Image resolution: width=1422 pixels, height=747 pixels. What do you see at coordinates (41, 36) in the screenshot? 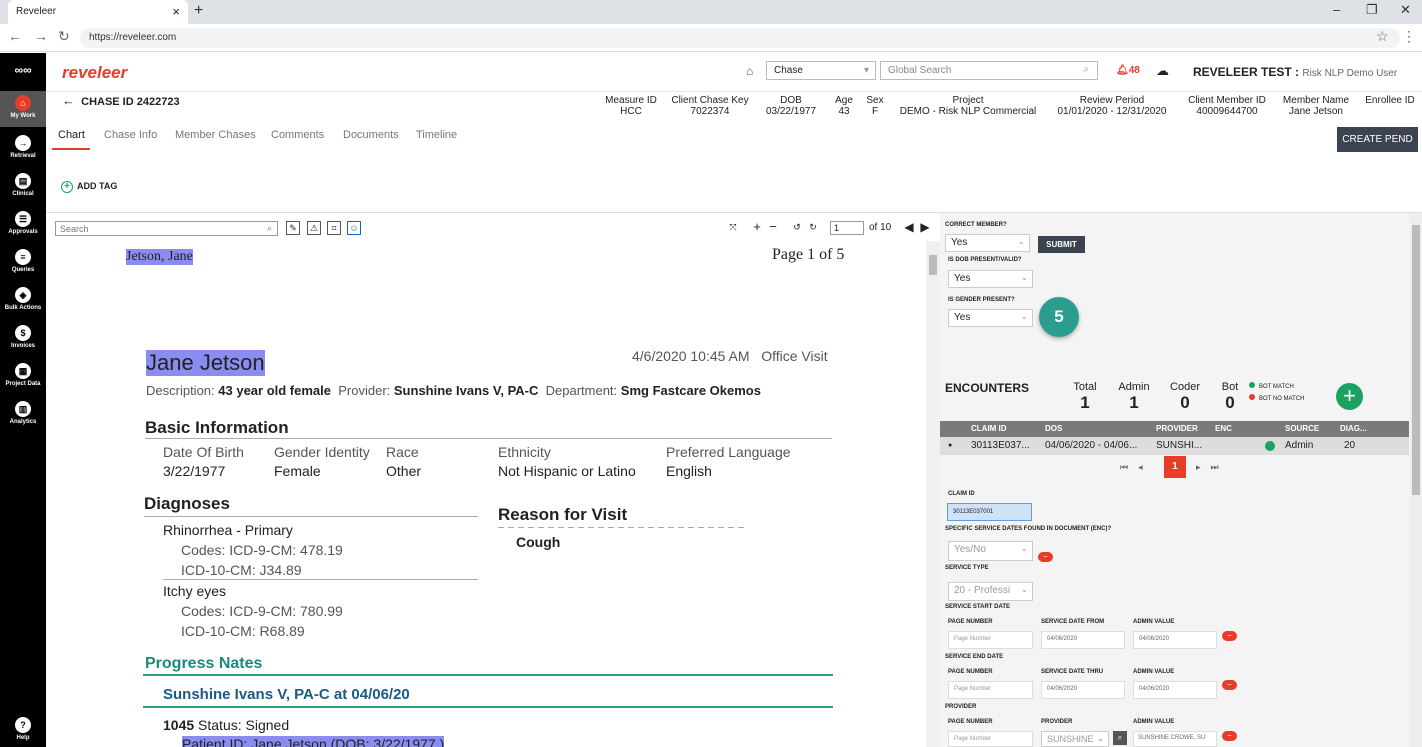
I see `forward-icon: →` at bounding box center [41, 36].